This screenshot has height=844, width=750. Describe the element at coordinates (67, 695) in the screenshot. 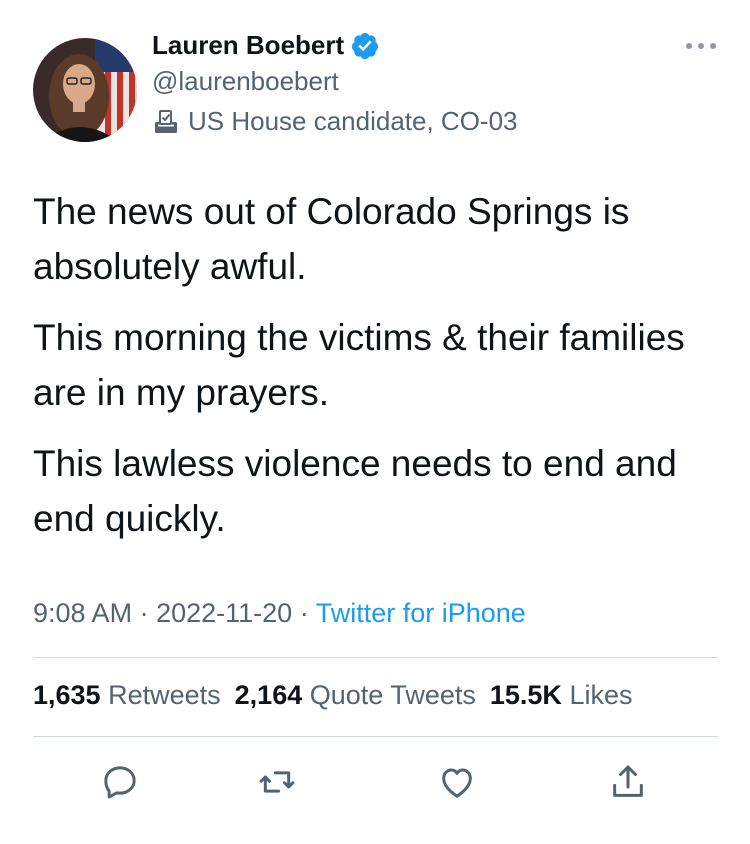

I see `retweets-count: 1,635` at that location.